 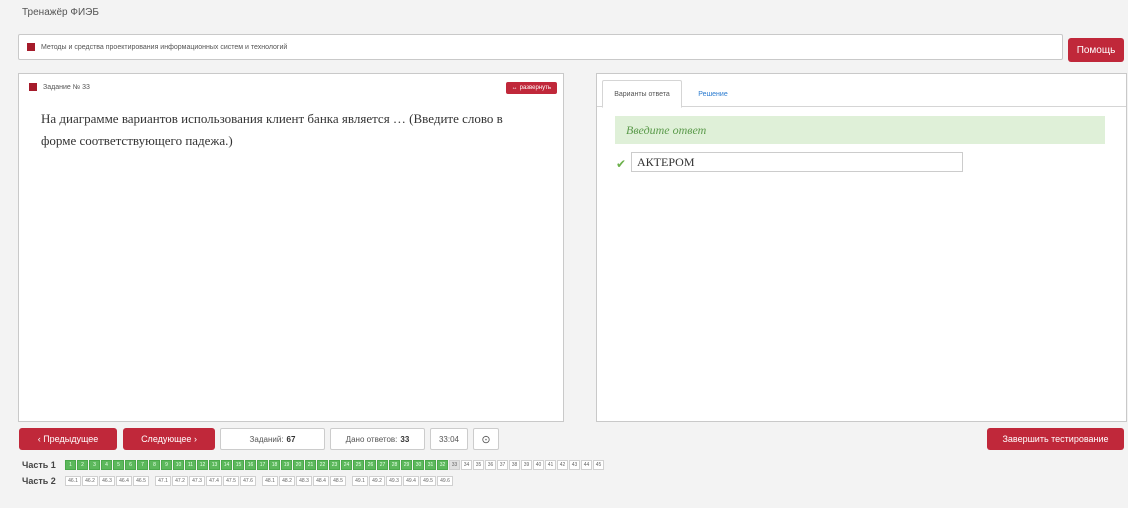 What do you see at coordinates (514, 88) in the screenshot?
I see `expand-icon: ↔` at bounding box center [514, 88].